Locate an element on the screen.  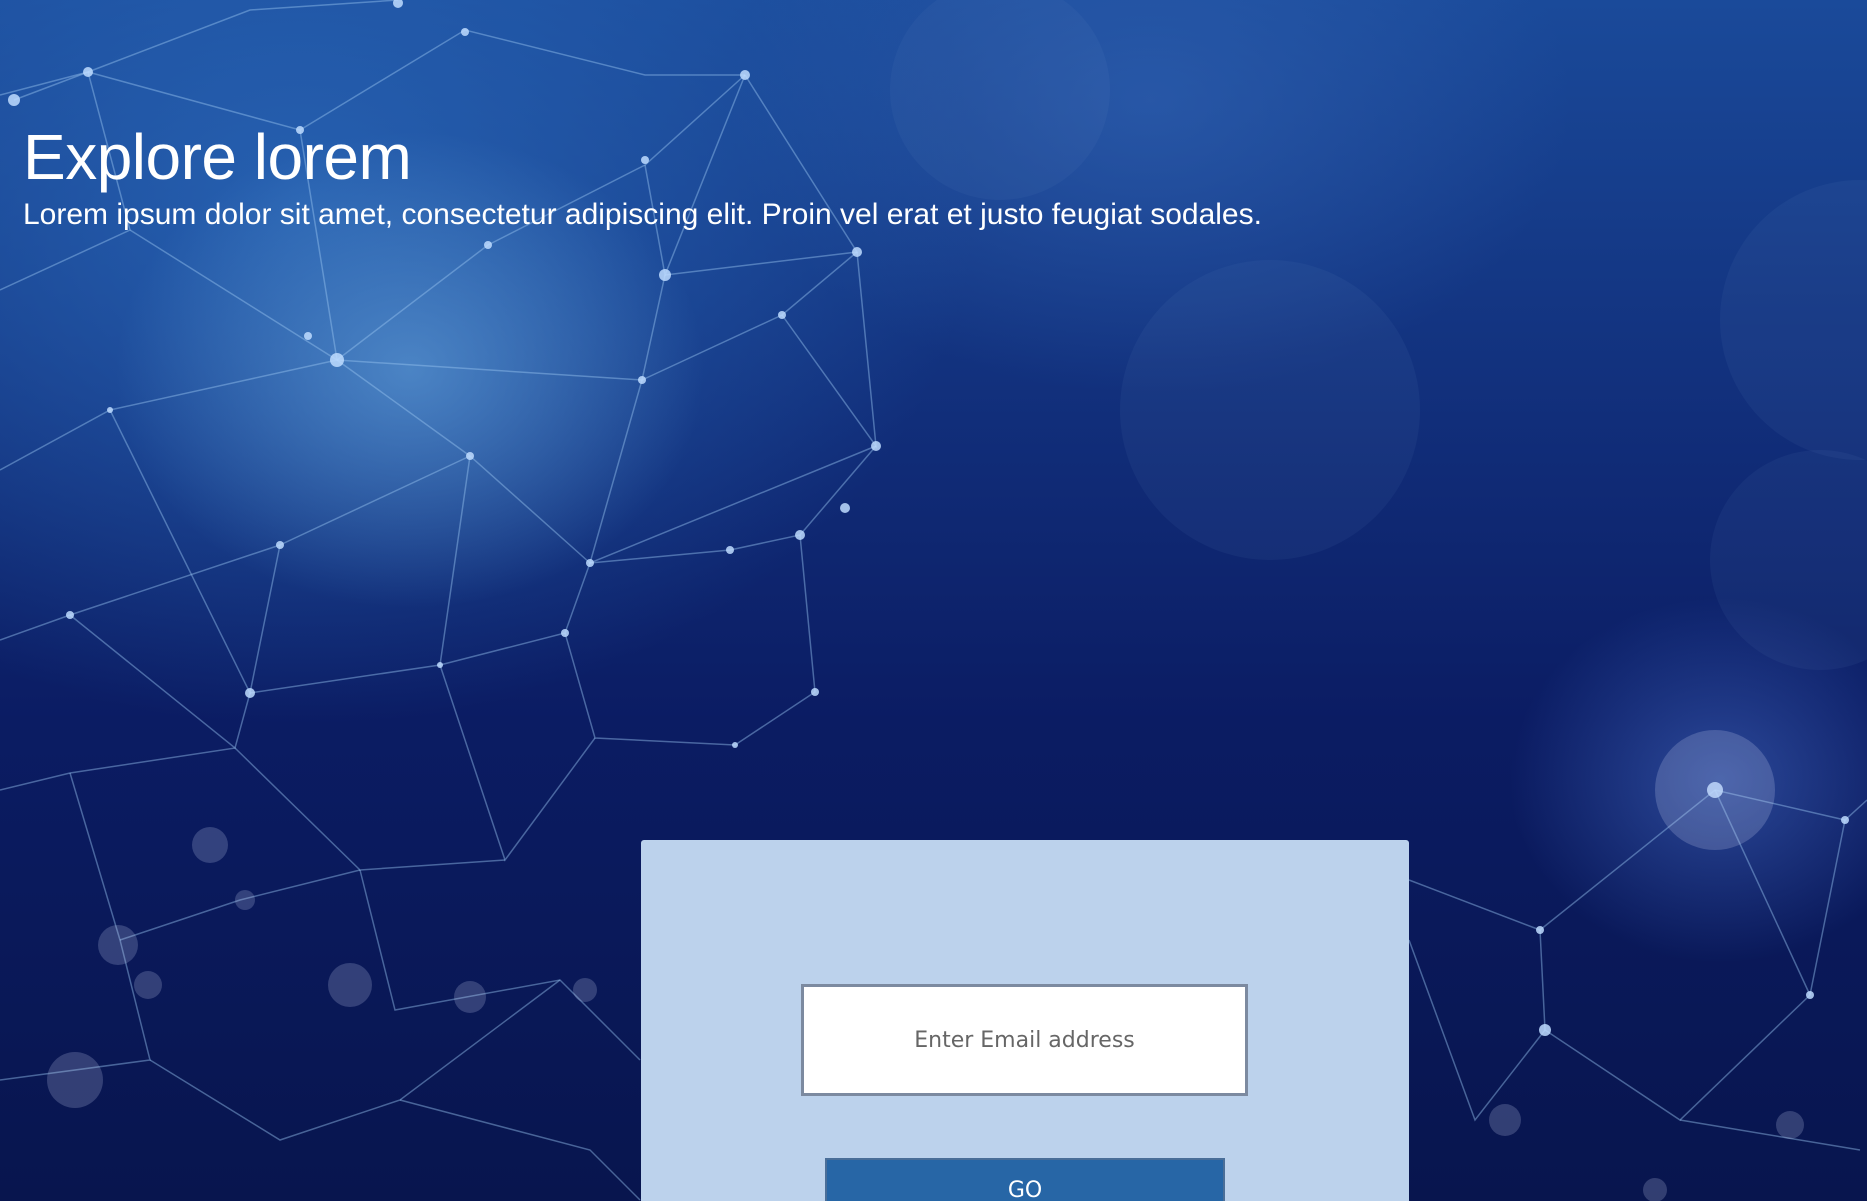
hero-title: Explore lorem is located at coordinates (217, 157).